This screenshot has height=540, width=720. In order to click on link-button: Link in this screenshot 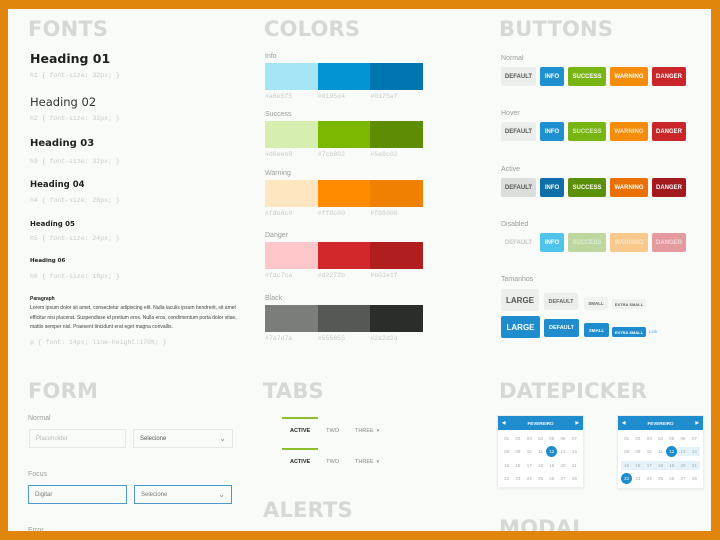, I will do `click(653, 331)`.